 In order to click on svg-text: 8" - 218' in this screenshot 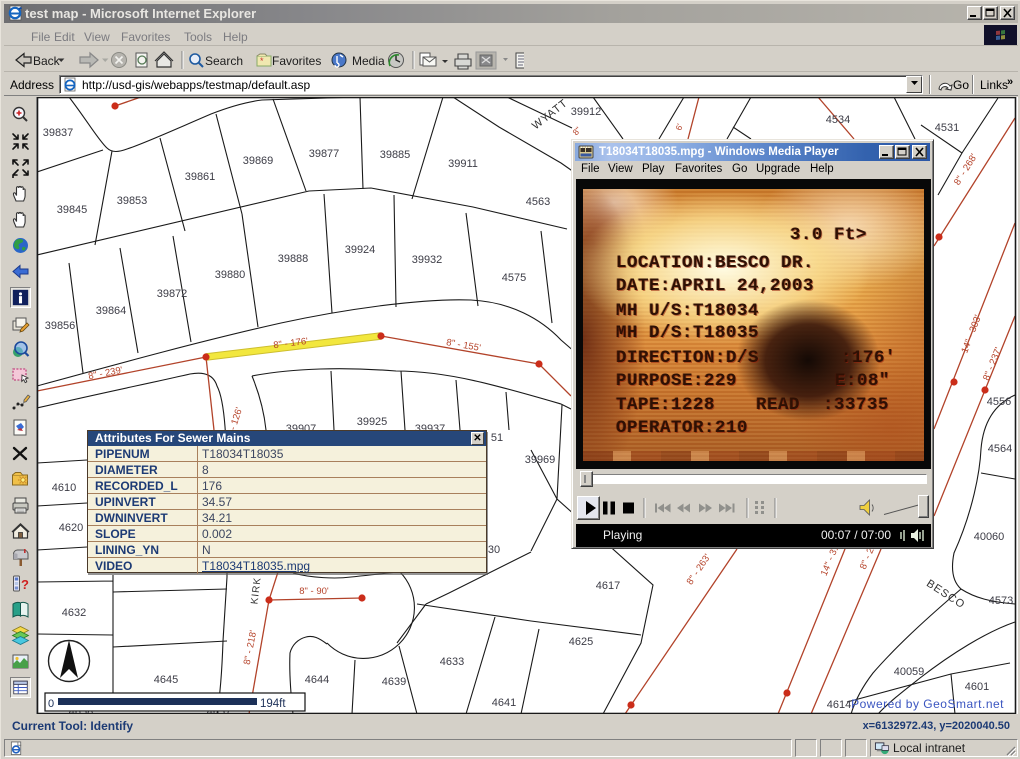, I will do `click(250, 647)`.